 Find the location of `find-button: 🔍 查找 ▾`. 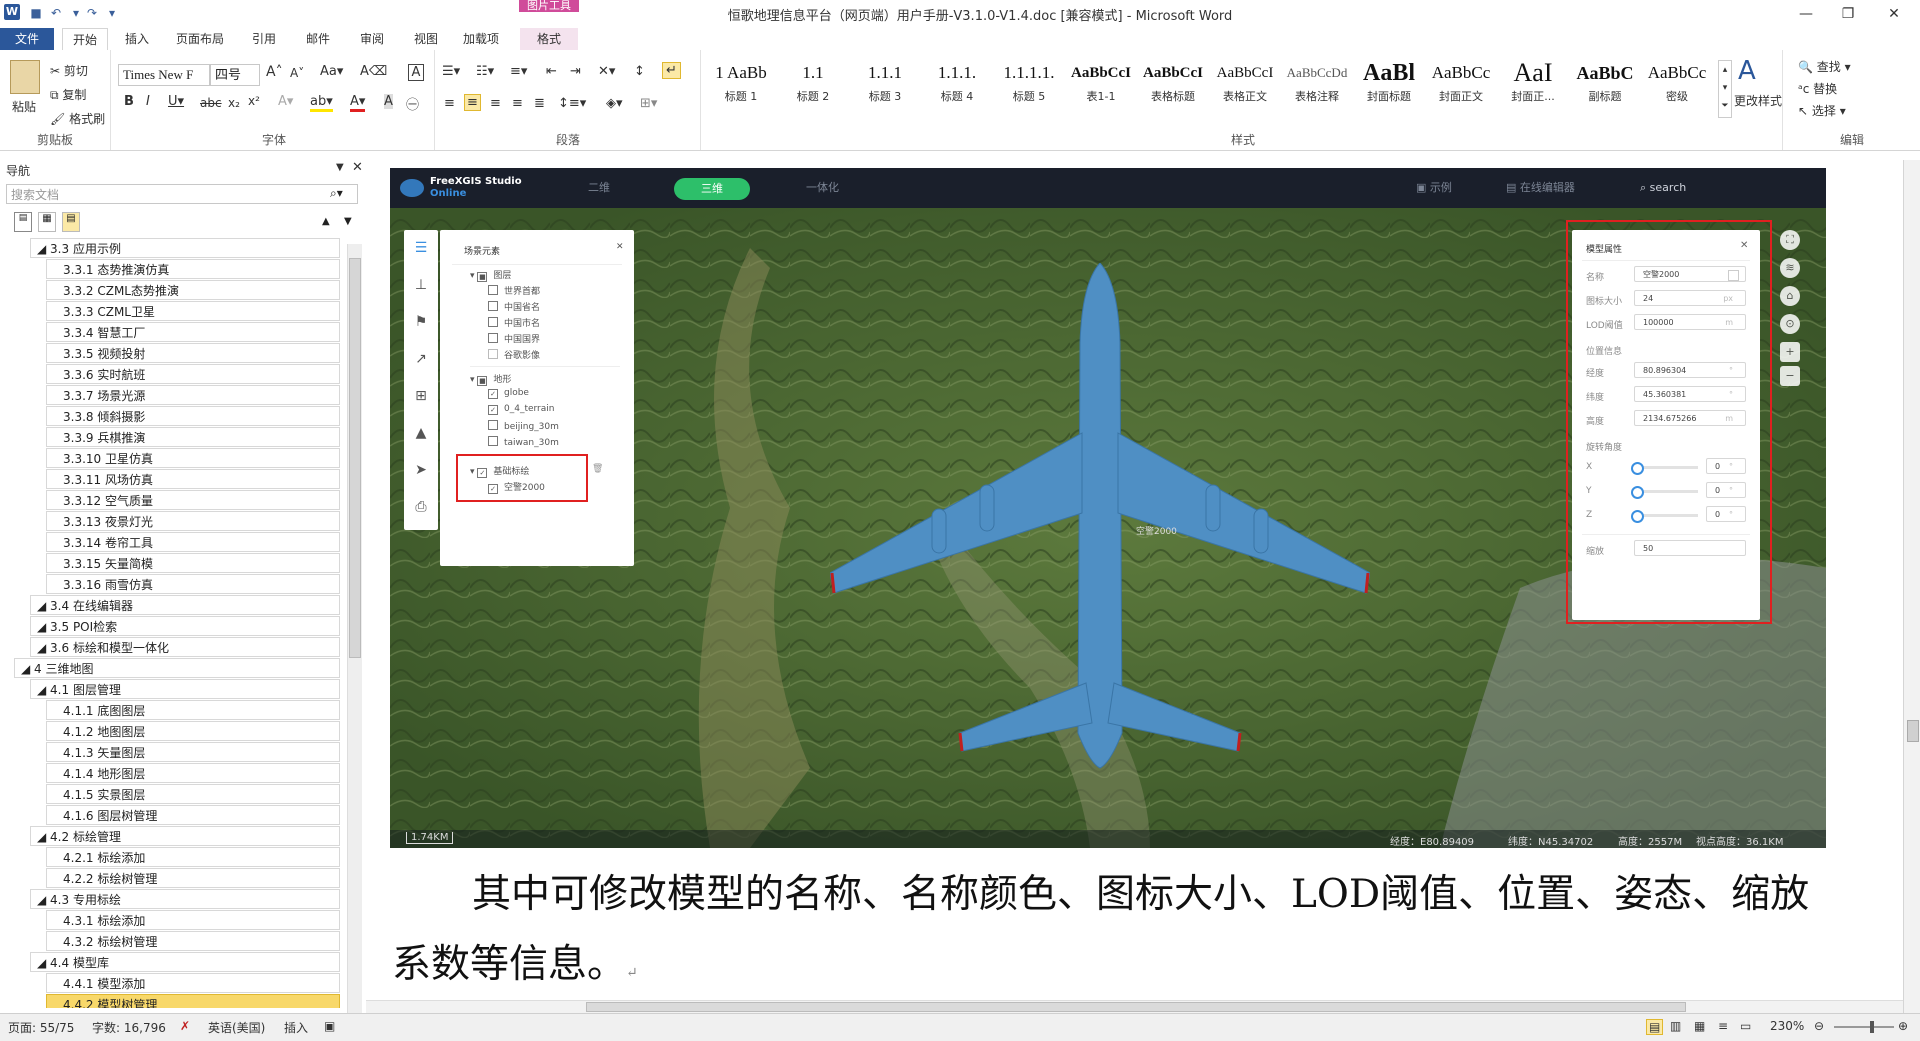

find-button: 🔍 查找 ▾ is located at coordinates (1824, 66).